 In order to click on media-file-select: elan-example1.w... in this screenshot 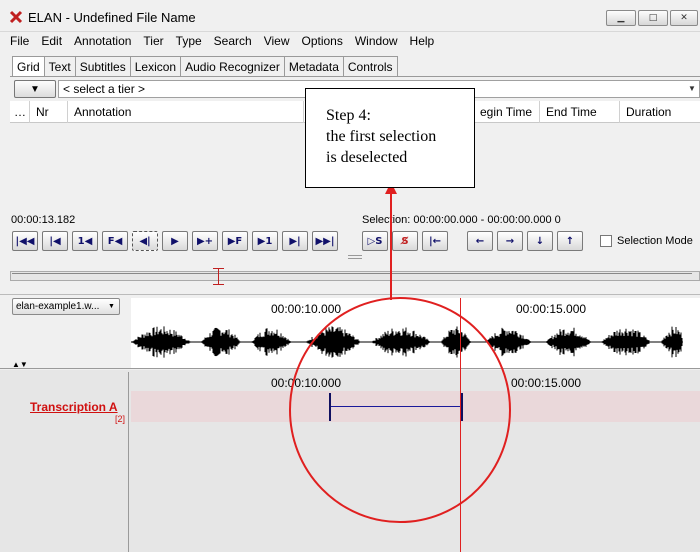, I will do `click(66, 306)`.